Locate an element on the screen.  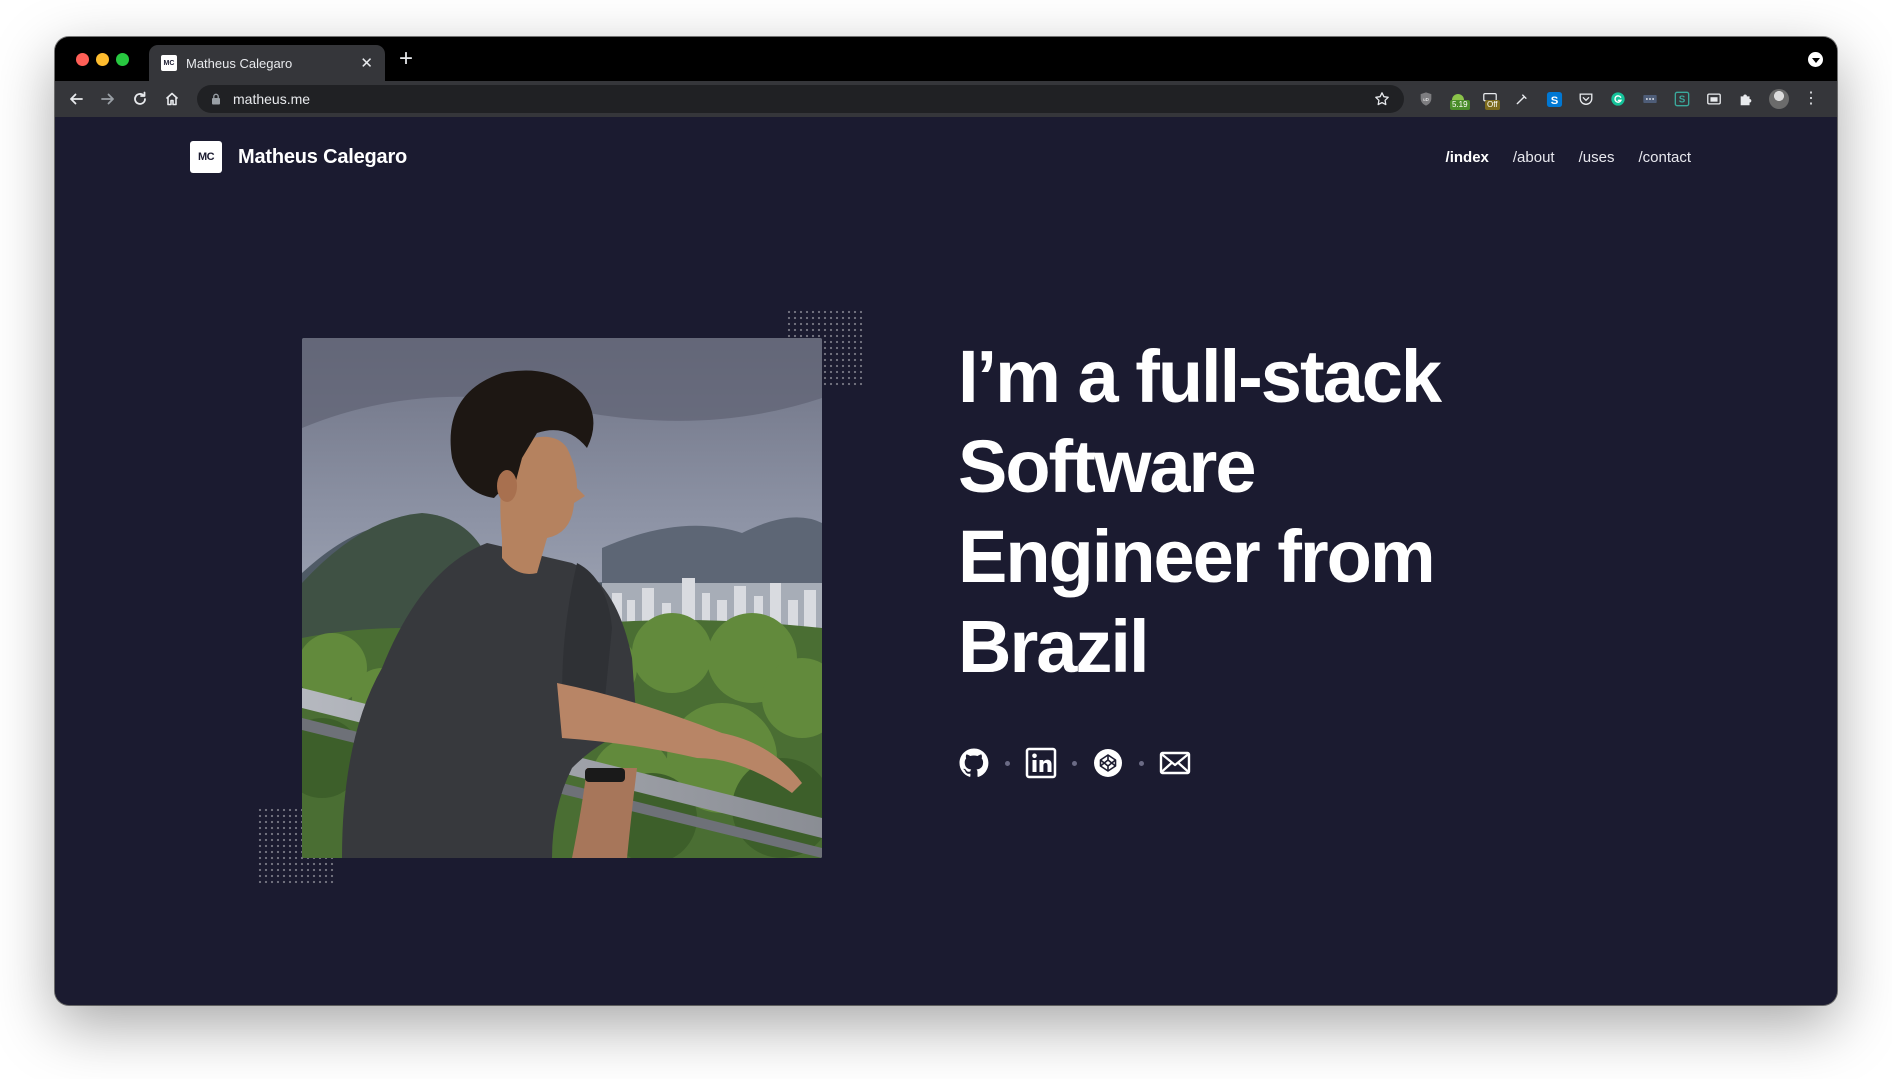
home-icon is located at coordinates (172, 99).